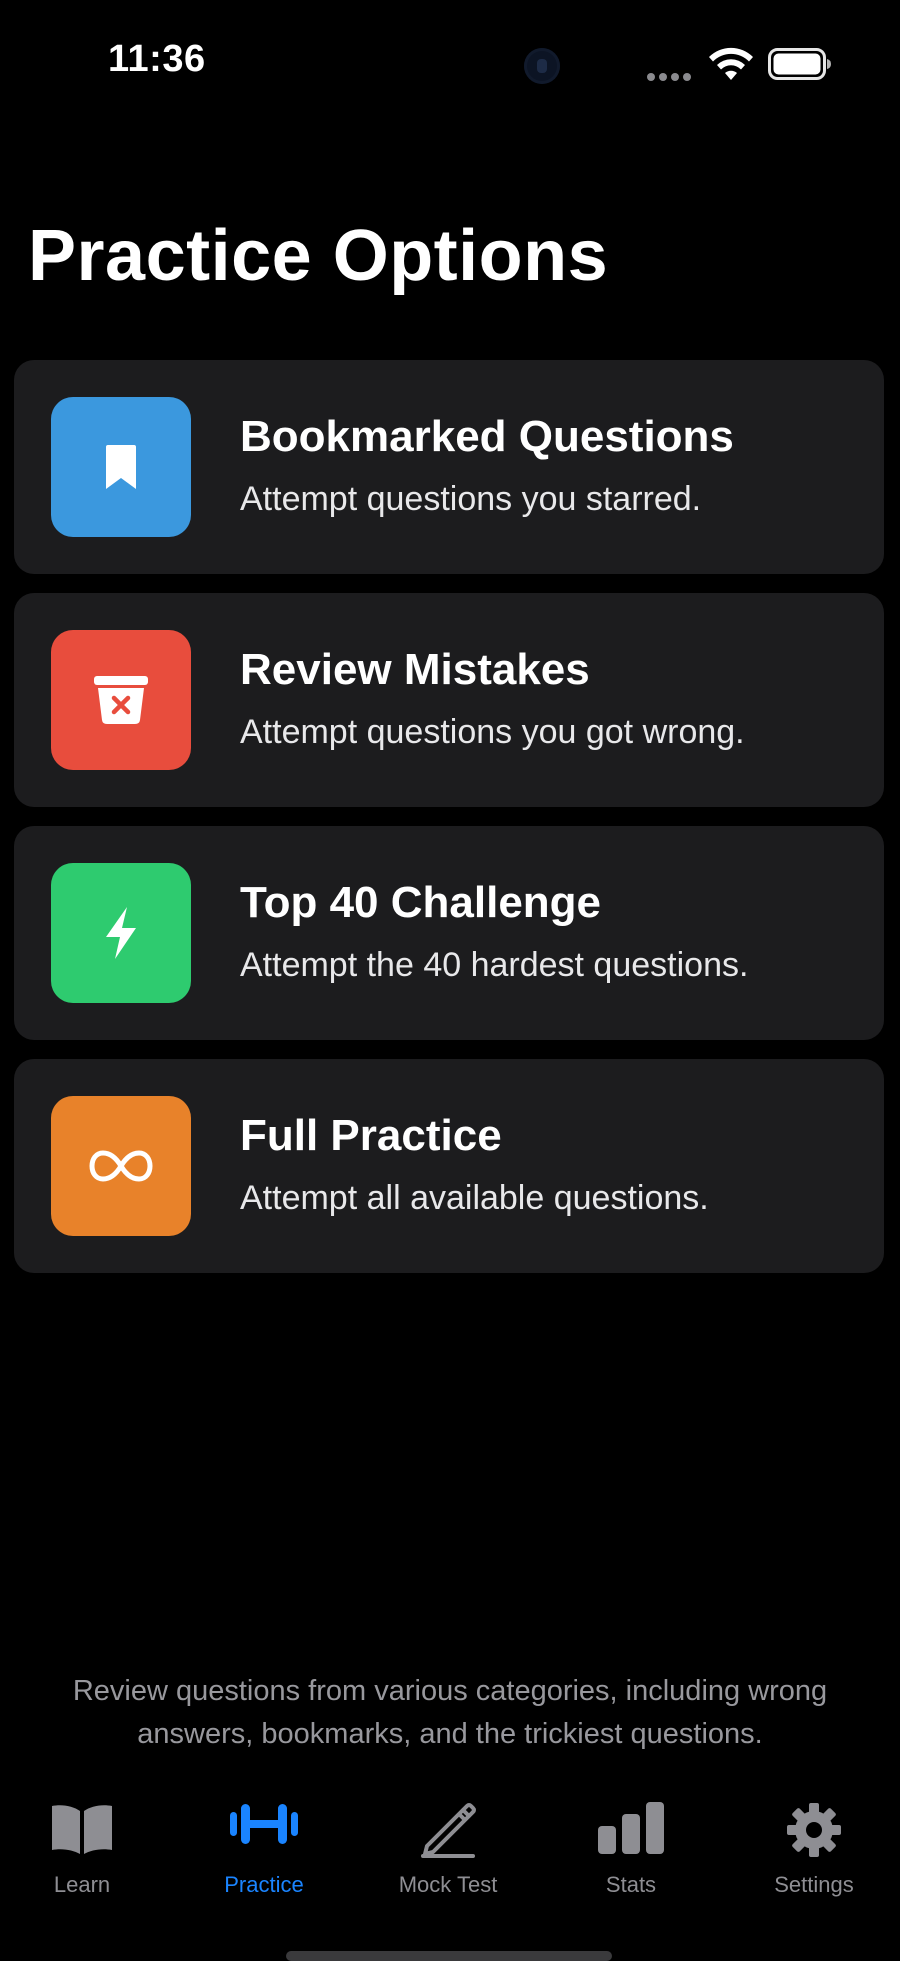  I want to click on bookmark-icon, so click(121, 467).